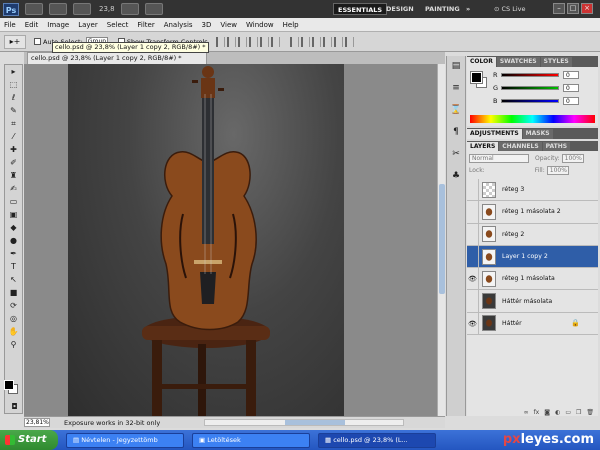 The width and height of the screenshot is (600, 450). I want to click on history-brush-tool-icon: ✍, so click(13, 188).